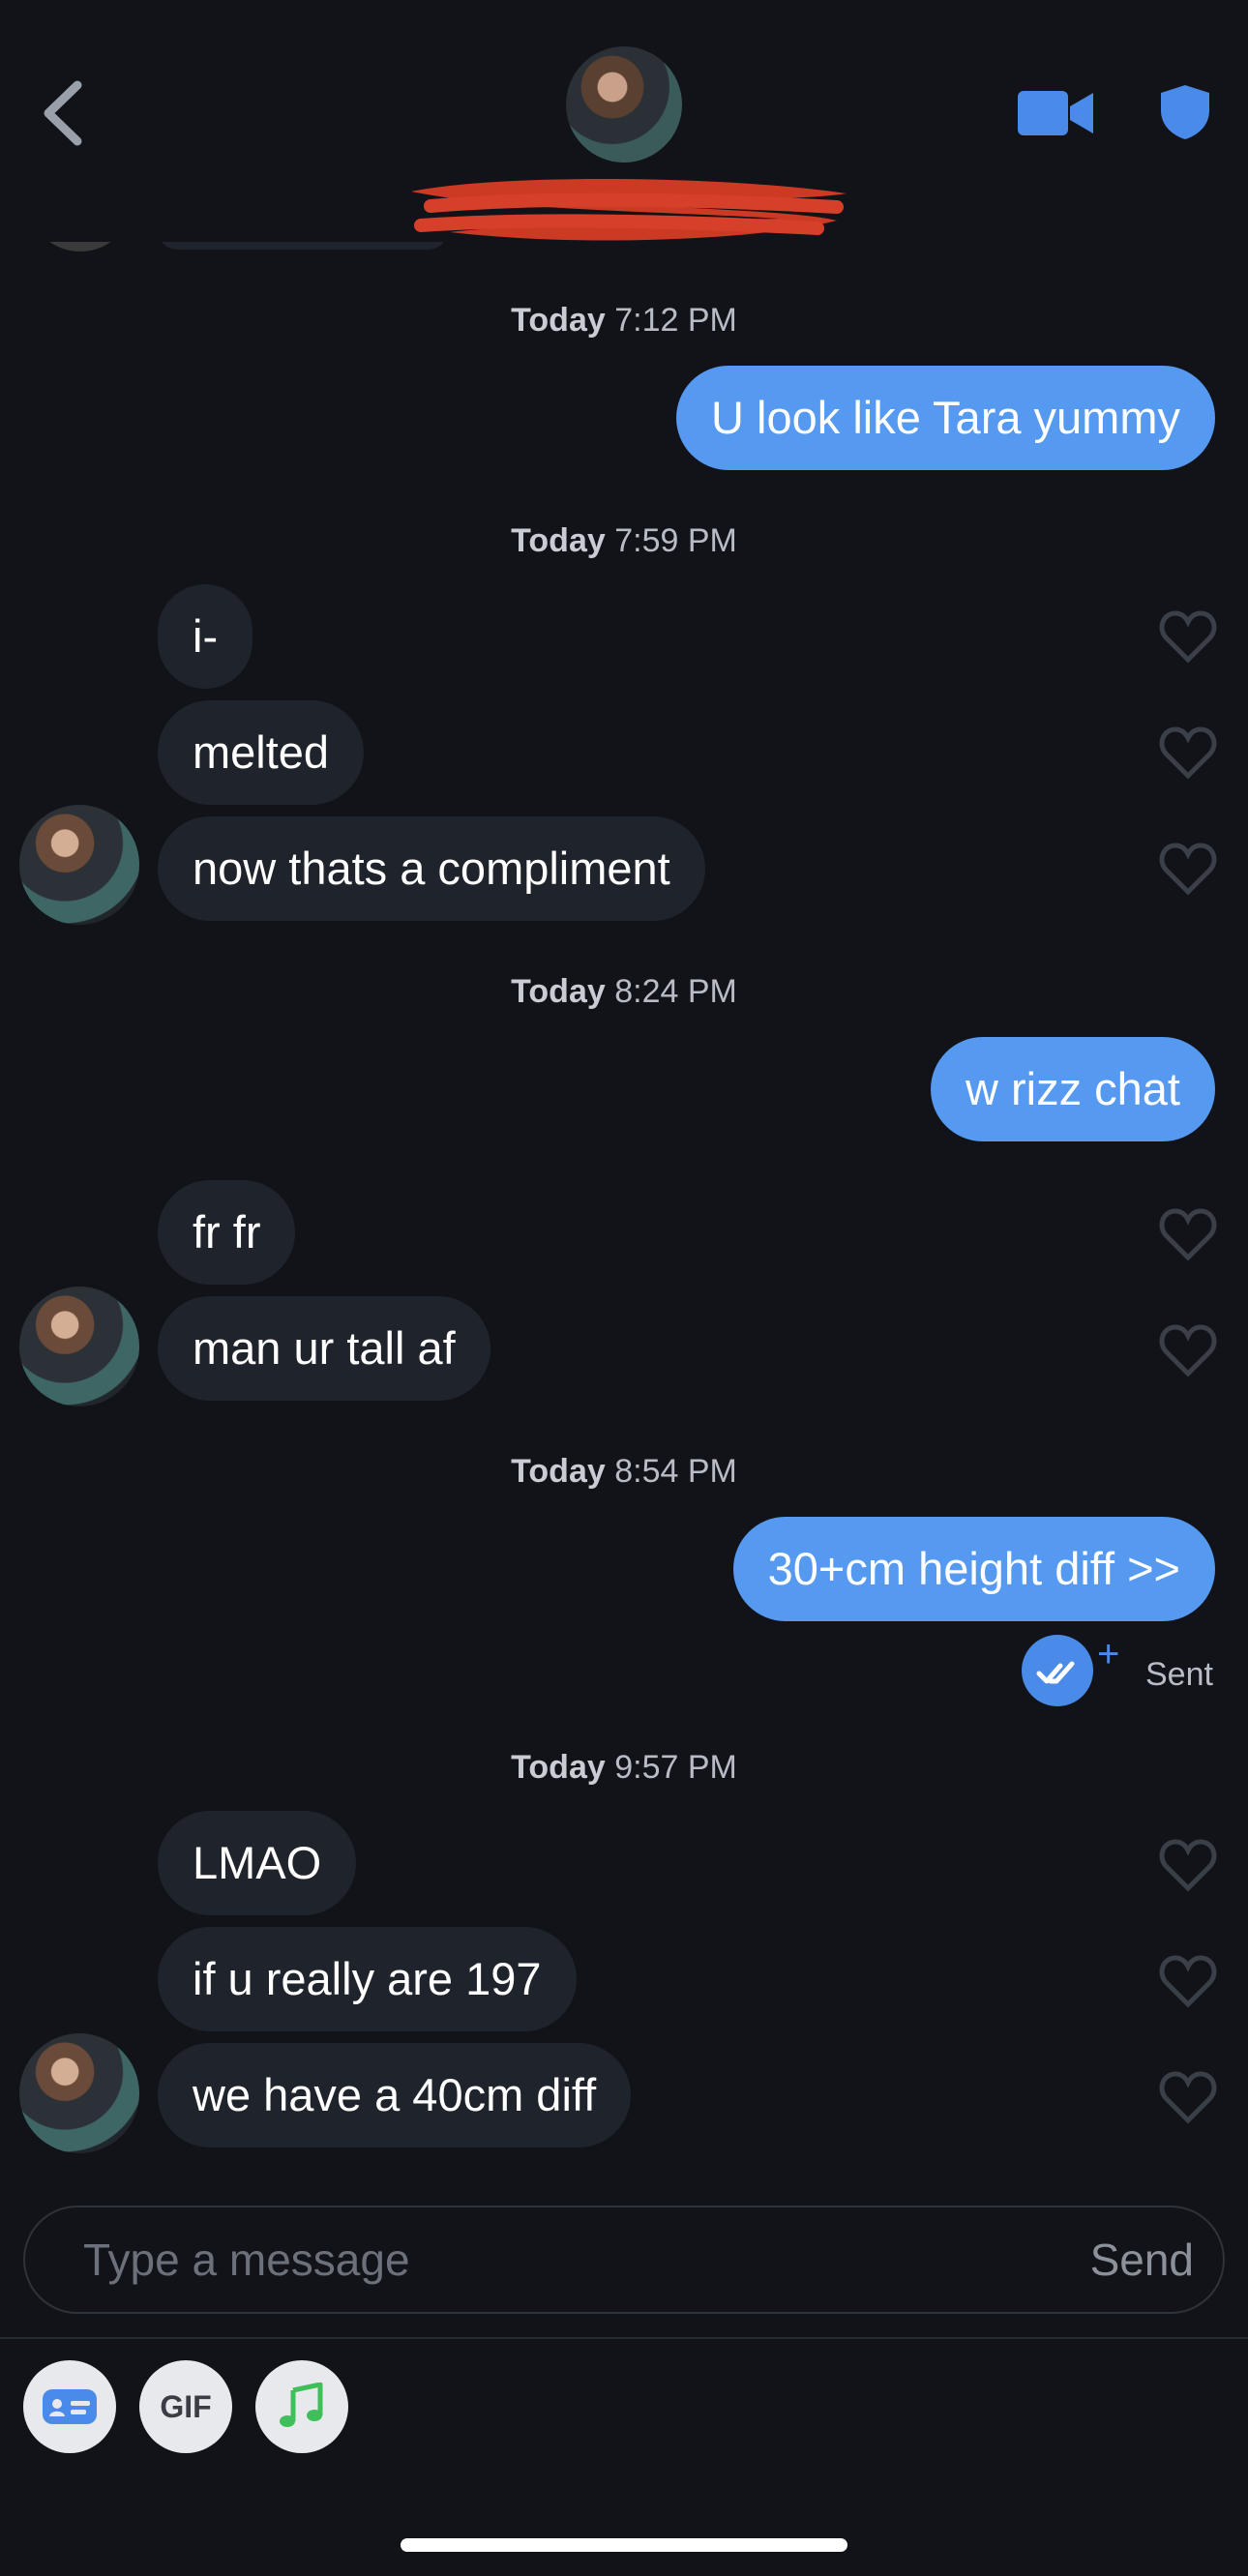 This screenshot has width=1248, height=2576. What do you see at coordinates (1073, 1089) in the screenshot?
I see `outgoing-message: w rizz chat` at bounding box center [1073, 1089].